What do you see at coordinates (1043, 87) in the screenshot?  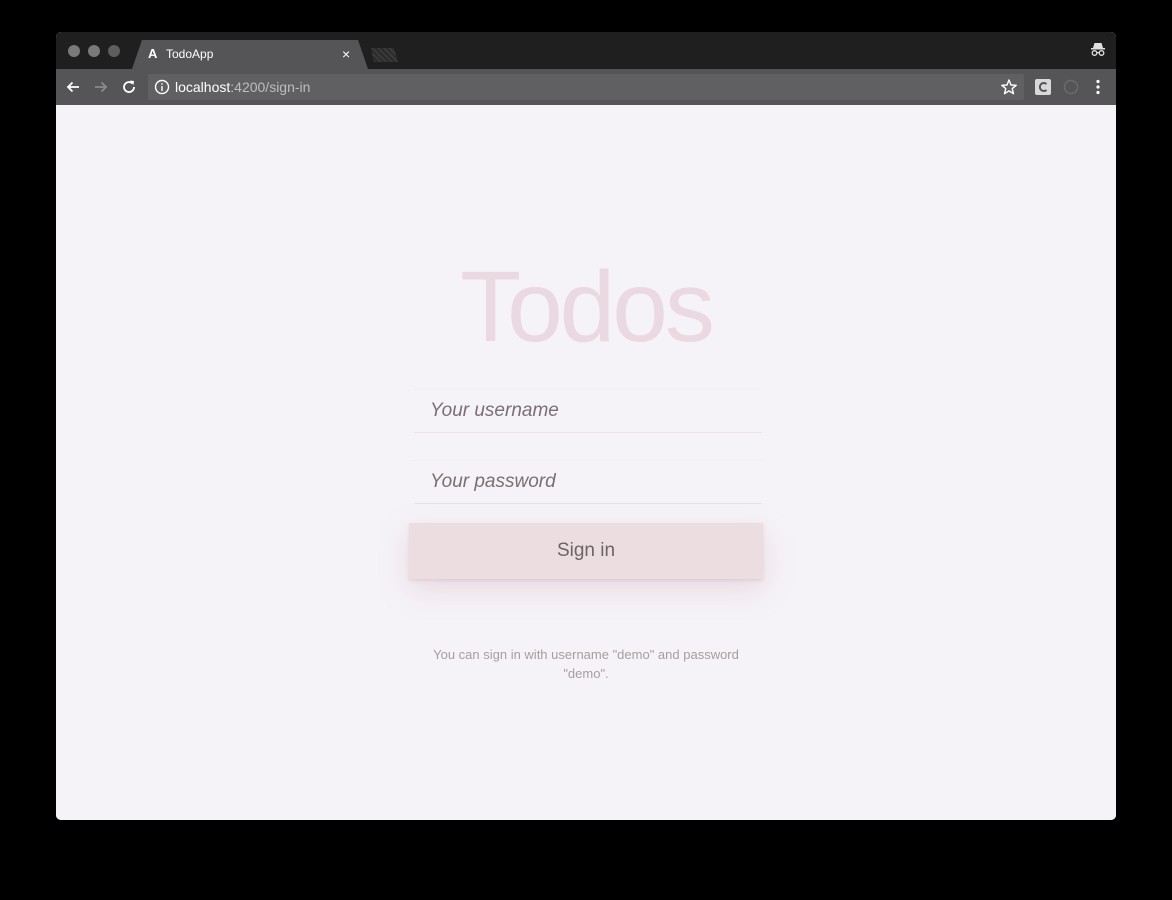 I see `extension-icon` at bounding box center [1043, 87].